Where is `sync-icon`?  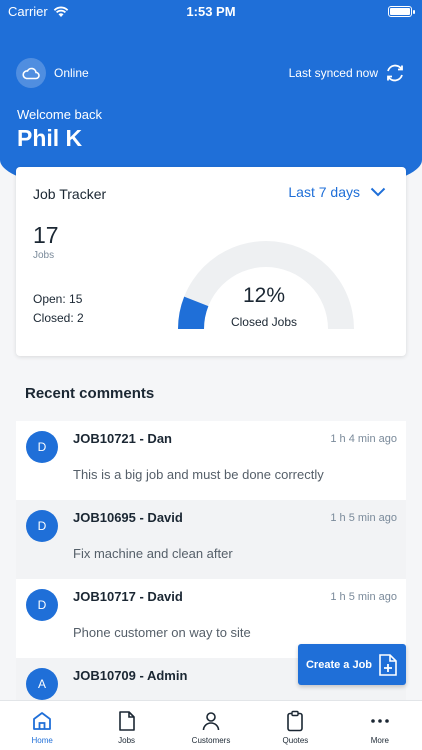 sync-icon is located at coordinates (395, 73).